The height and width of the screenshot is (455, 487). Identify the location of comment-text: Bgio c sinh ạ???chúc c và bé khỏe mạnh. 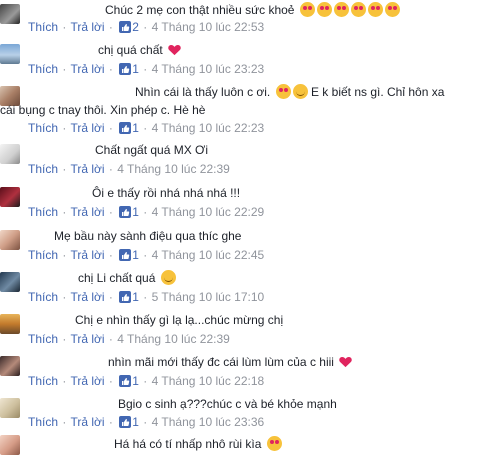
(227, 404).